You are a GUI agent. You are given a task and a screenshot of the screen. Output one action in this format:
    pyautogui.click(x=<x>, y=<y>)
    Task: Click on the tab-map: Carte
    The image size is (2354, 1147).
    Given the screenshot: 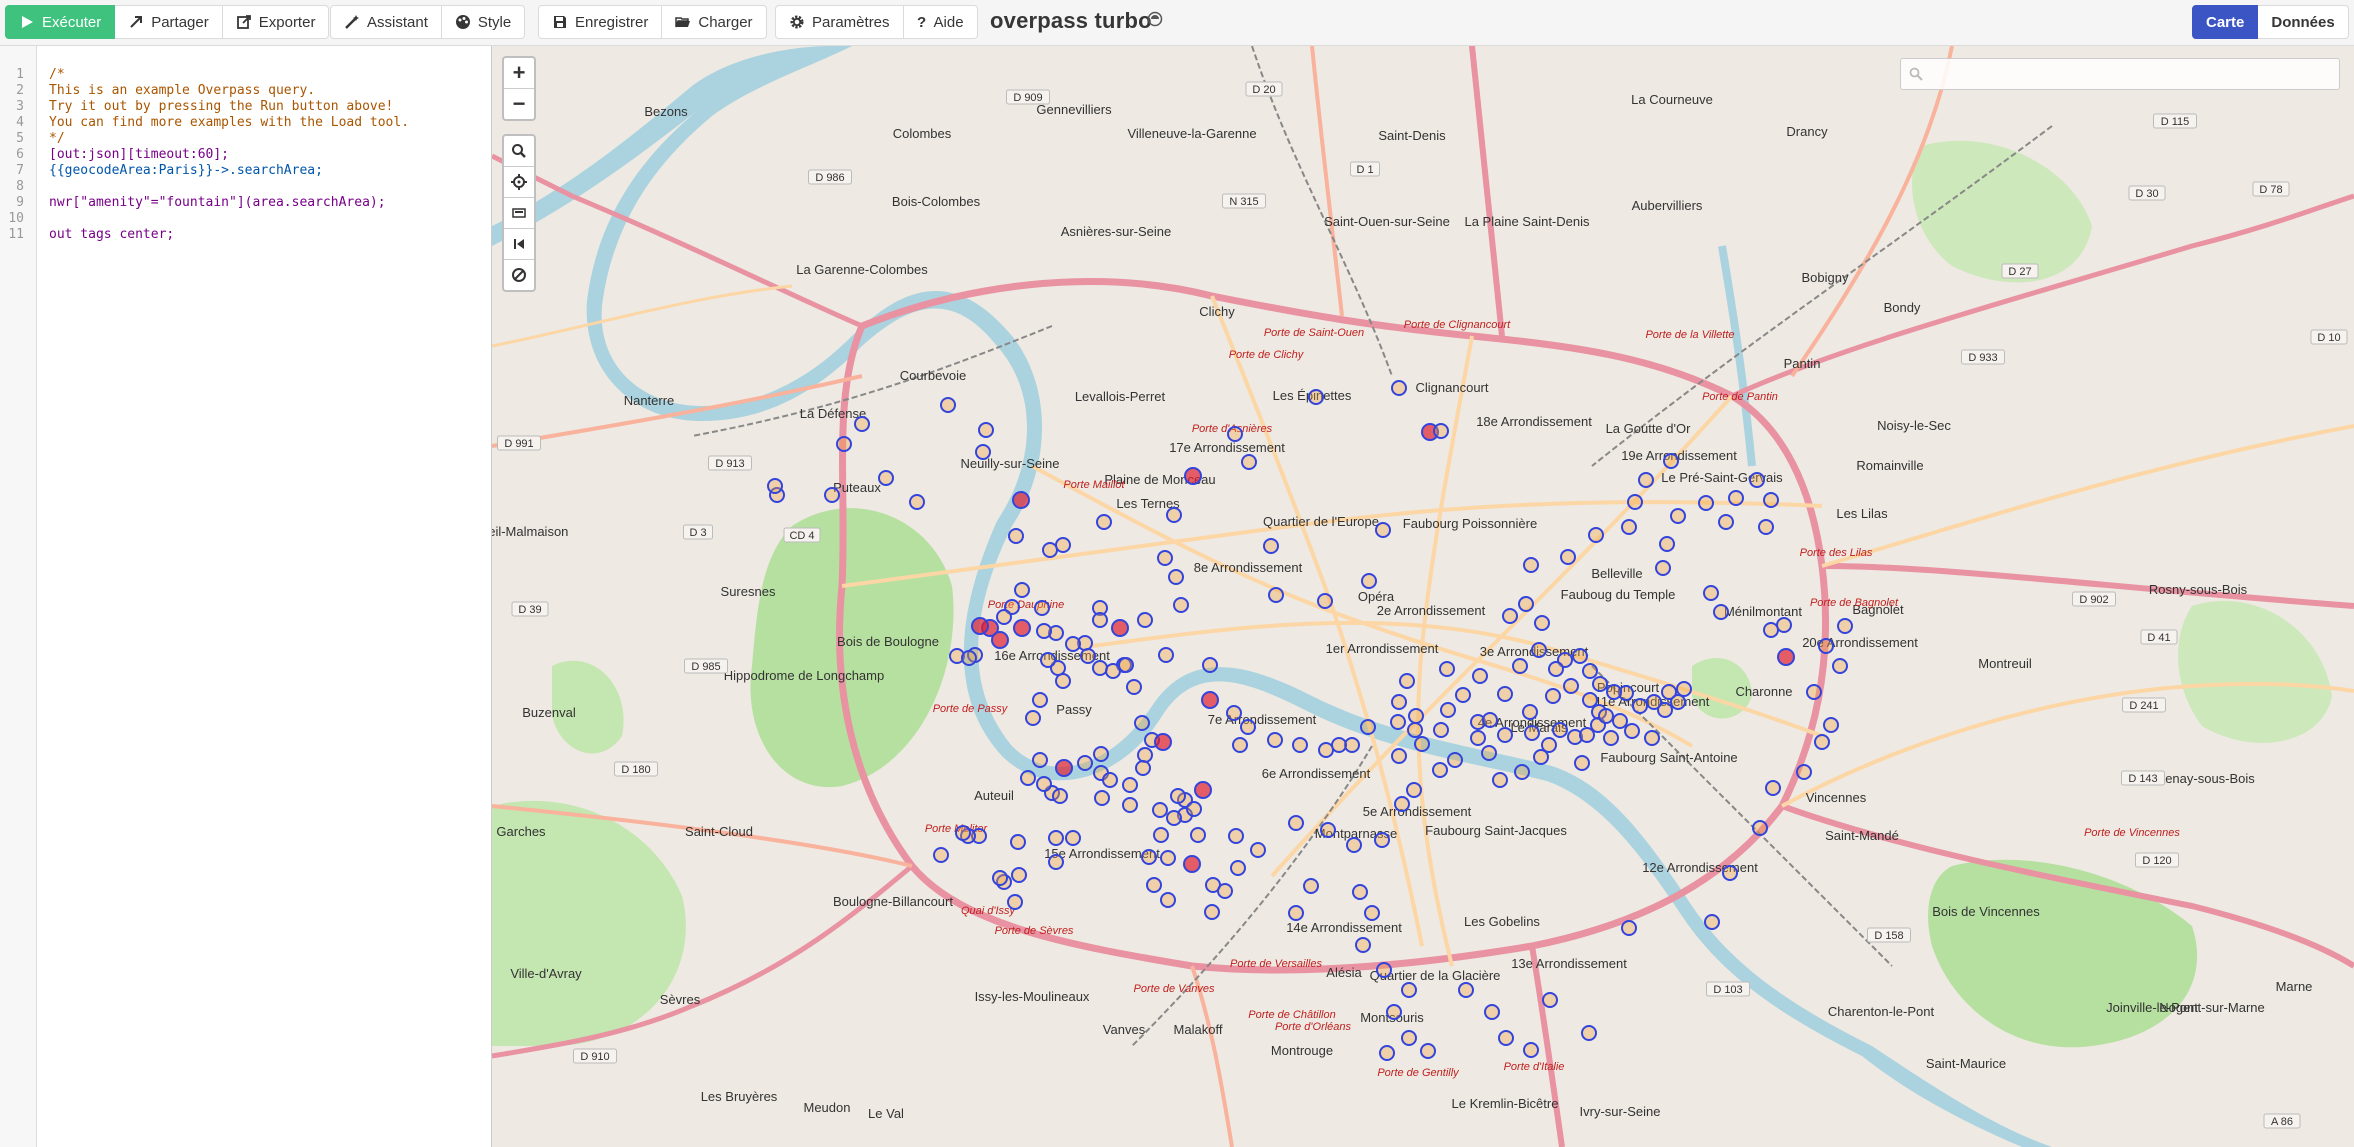 What is the action you would take?
    pyautogui.click(x=2225, y=22)
    